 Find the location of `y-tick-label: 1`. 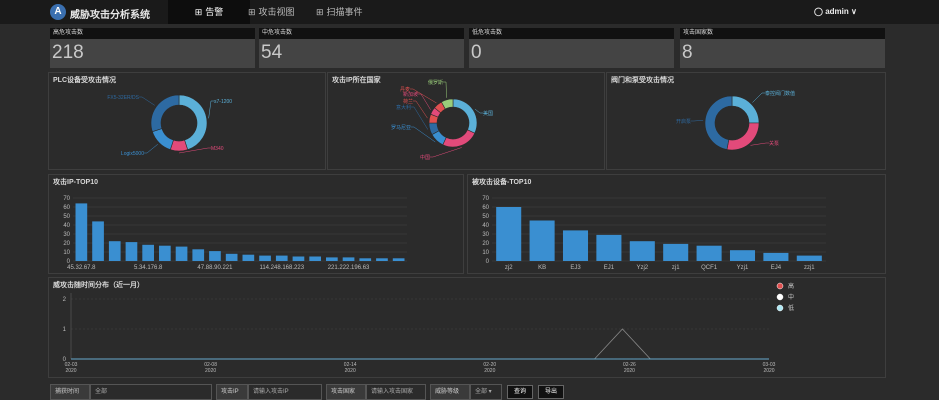

y-tick-label: 1 is located at coordinates (65, 330).